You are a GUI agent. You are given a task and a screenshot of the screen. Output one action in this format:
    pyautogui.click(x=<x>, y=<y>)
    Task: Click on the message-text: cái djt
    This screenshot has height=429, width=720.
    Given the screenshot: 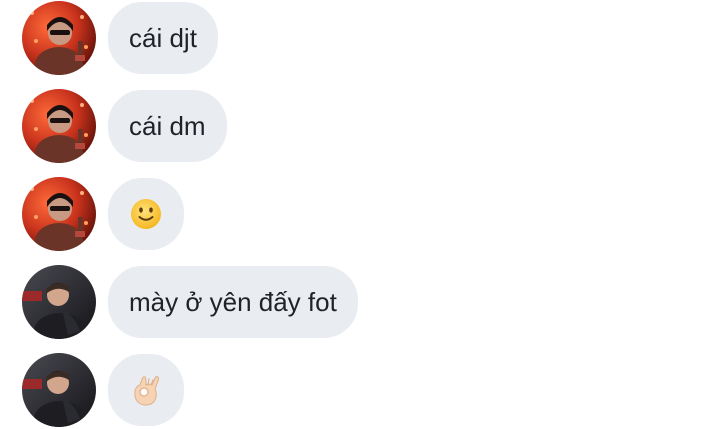 What is the action you would take?
    pyautogui.click(x=163, y=37)
    